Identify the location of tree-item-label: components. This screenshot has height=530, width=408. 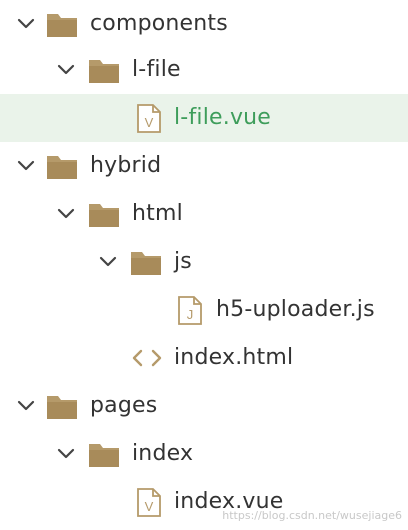
(159, 23).